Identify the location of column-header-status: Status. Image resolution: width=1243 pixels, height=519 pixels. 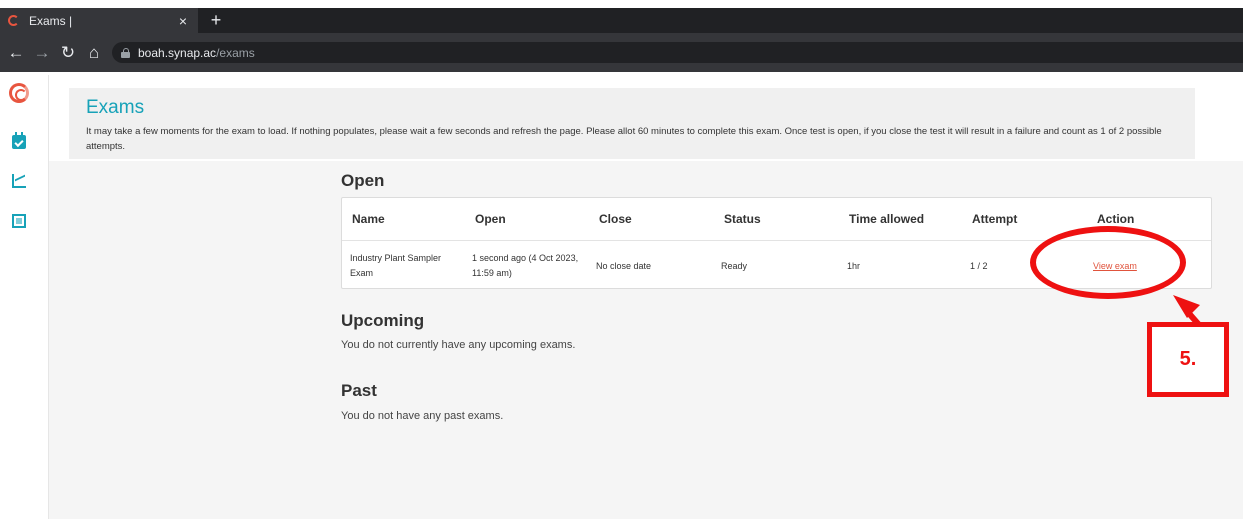
(742, 219).